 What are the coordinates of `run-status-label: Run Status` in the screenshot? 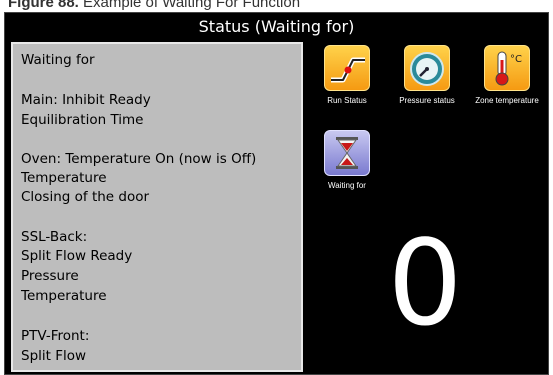 It's located at (347, 100).